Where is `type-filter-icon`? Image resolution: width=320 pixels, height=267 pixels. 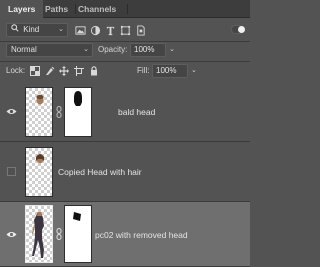
type-filter-icon is located at coordinates (110, 30).